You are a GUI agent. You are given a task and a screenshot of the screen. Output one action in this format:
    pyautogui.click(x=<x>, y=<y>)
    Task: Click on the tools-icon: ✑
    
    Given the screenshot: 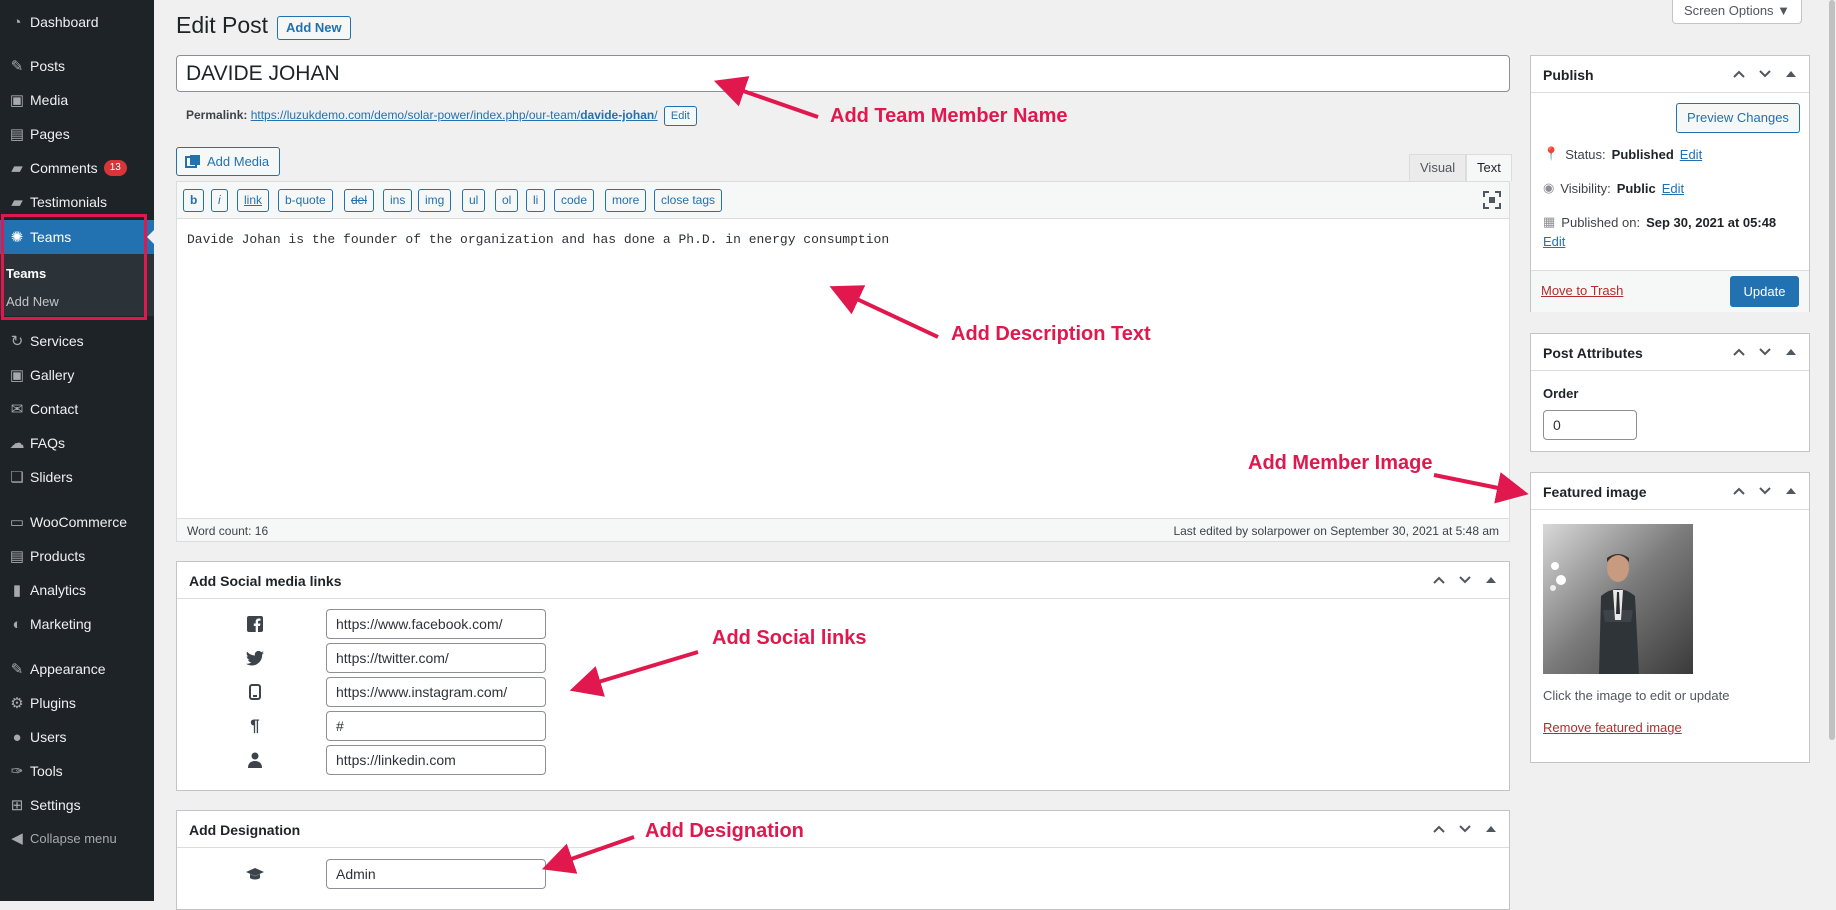 What is the action you would take?
    pyautogui.click(x=17, y=771)
    